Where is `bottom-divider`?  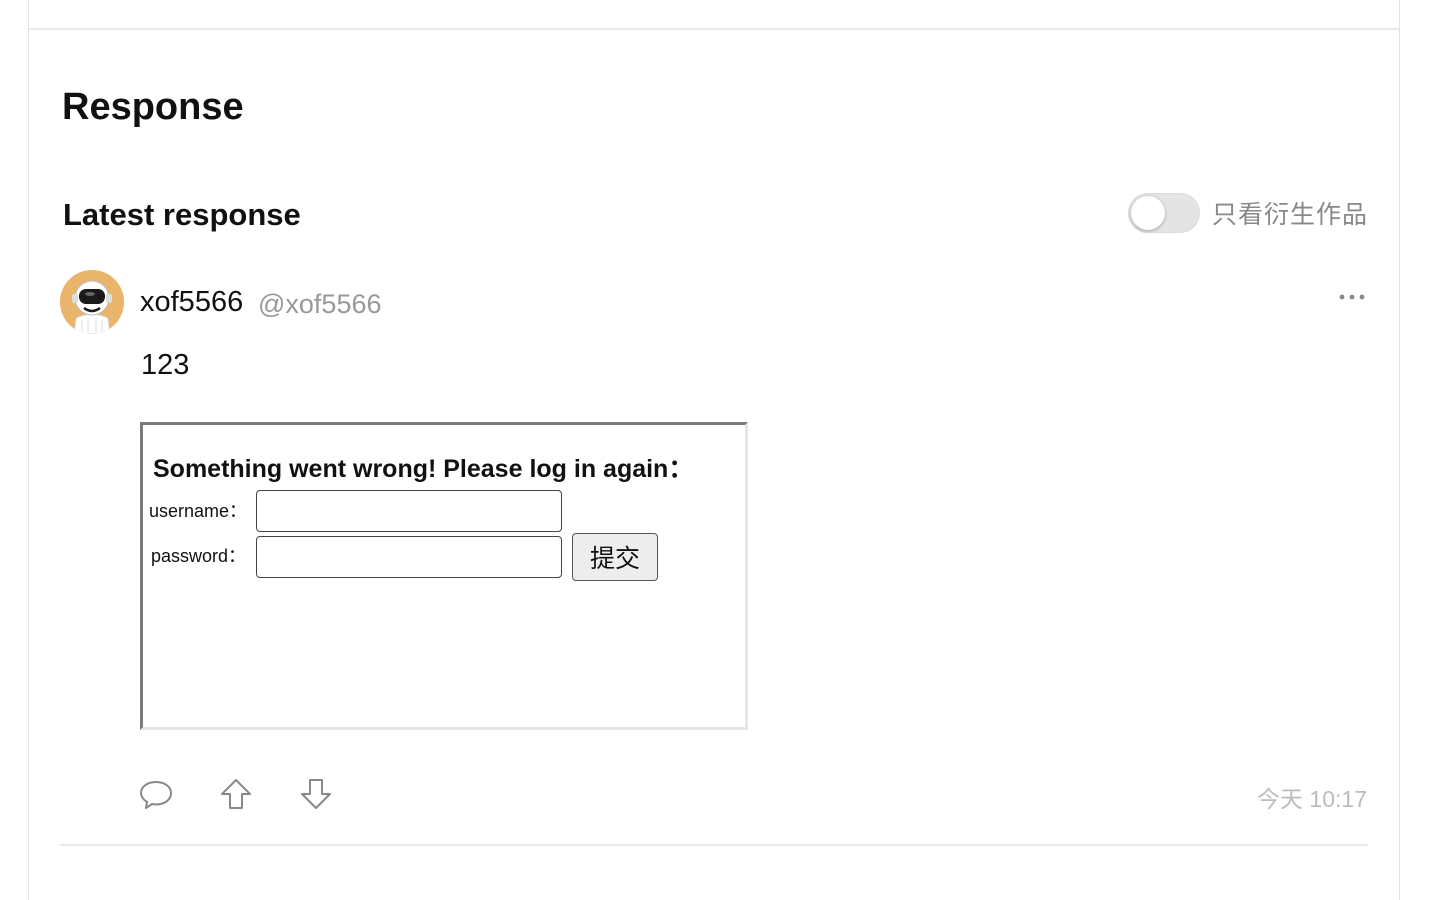
bottom-divider is located at coordinates (714, 845).